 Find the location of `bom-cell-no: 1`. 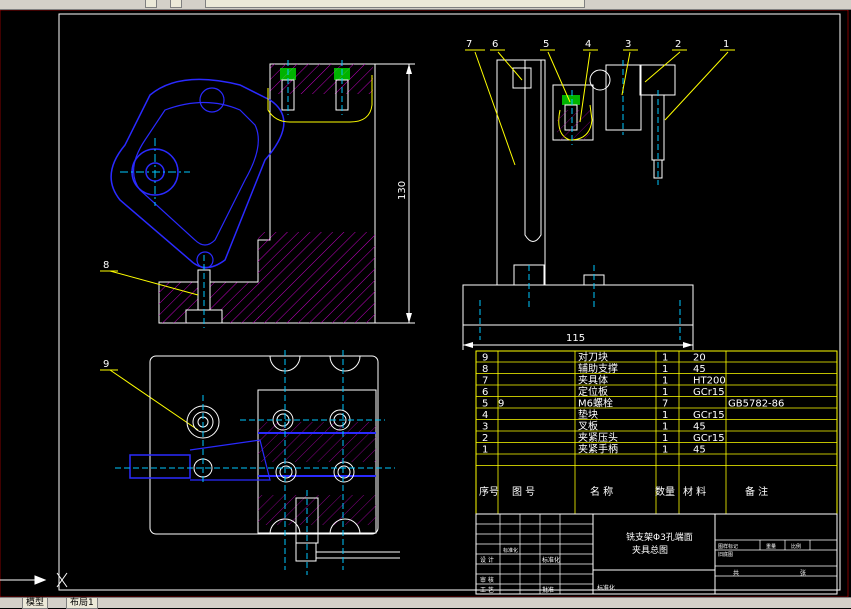

bom-cell-no: 1 is located at coordinates (485, 450).